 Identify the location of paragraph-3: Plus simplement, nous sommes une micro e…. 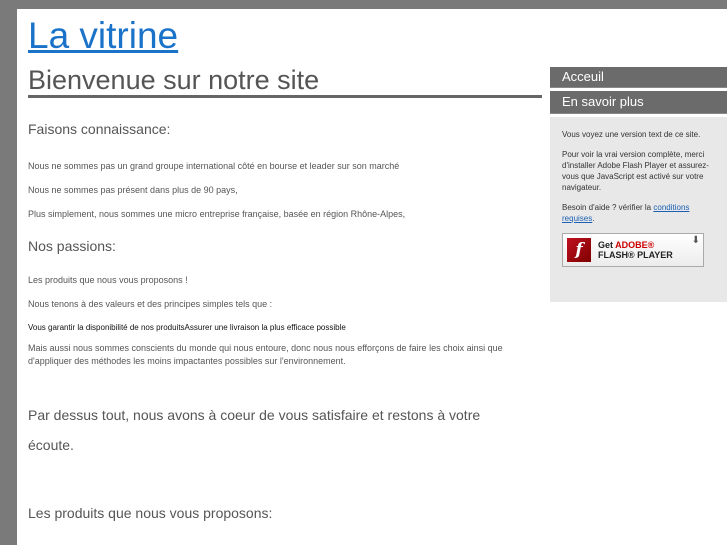
(217, 214).